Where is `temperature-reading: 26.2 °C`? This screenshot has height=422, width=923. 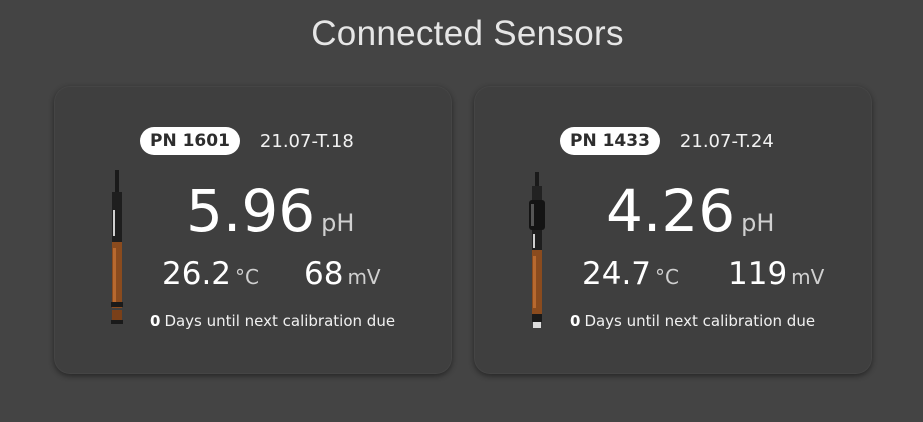
temperature-reading: 26.2 °C is located at coordinates (210, 274).